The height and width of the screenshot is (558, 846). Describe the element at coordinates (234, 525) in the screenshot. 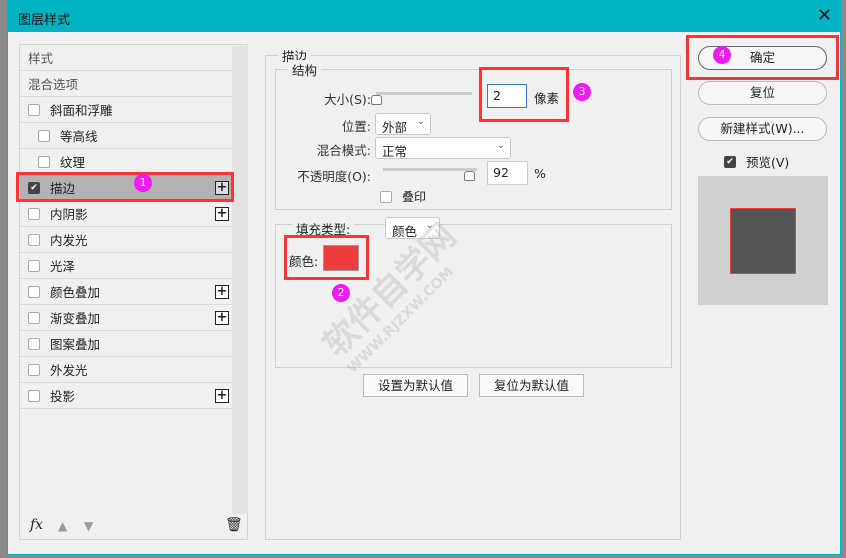

I see `trash-icon: 🗑` at that location.